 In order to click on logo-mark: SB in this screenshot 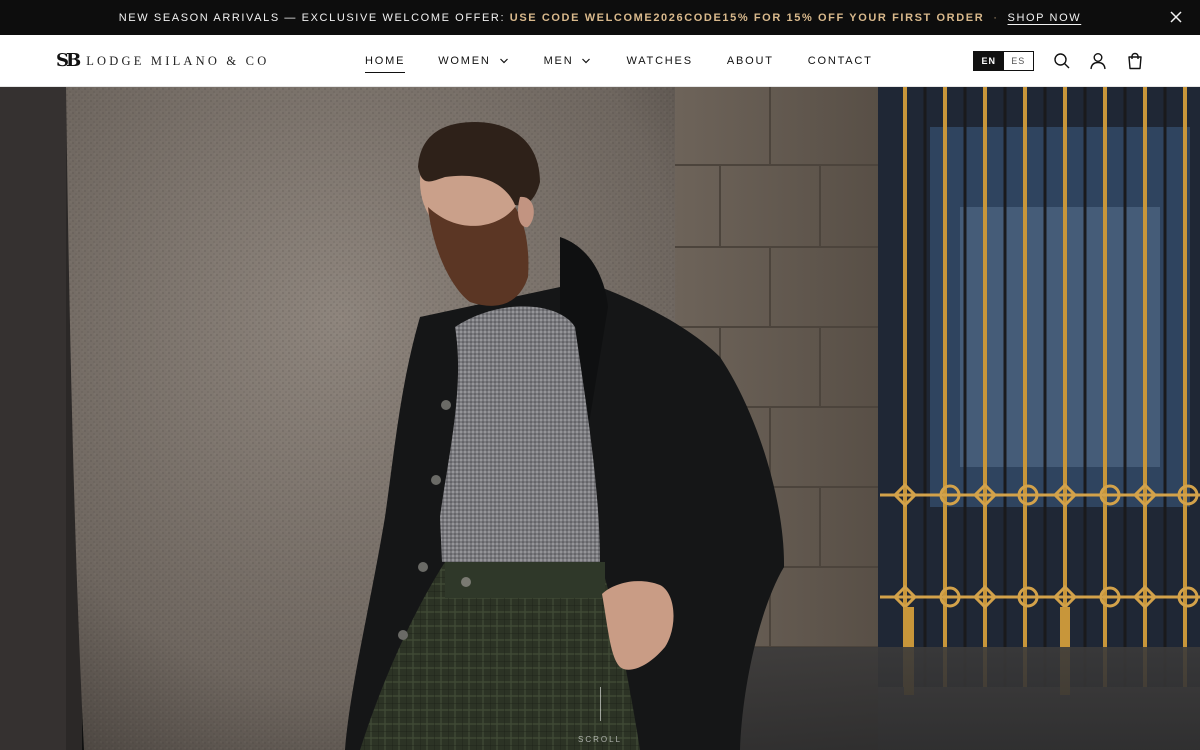, I will do `click(68, 60)`.